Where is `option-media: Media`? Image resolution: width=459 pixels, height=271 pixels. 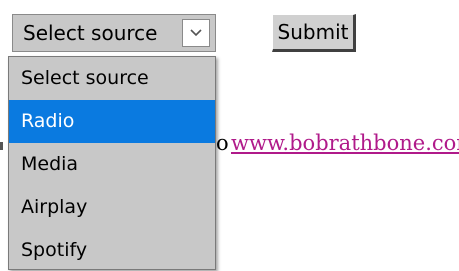
option-media: Media is located at coordinates (112, 164).